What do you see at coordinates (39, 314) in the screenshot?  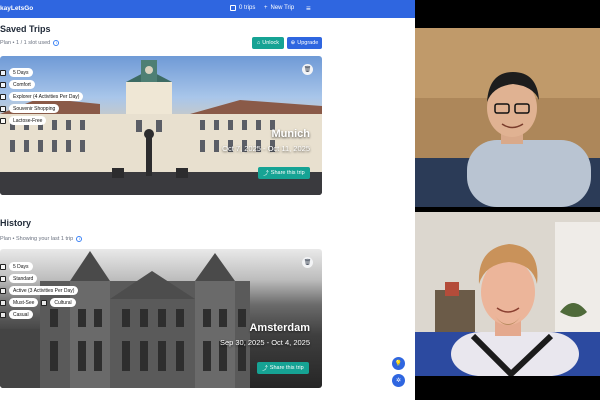 I see `tag-row: Casual` at bounding box center [39, 314].